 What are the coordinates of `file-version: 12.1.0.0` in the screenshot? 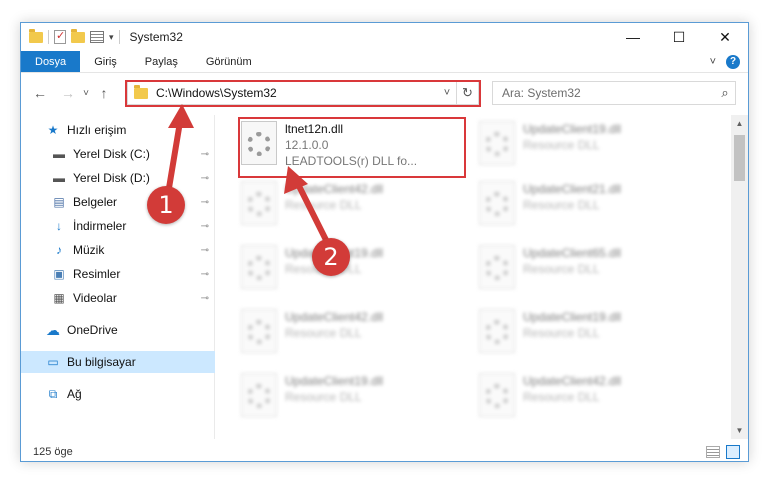 It's located at (307, 145).